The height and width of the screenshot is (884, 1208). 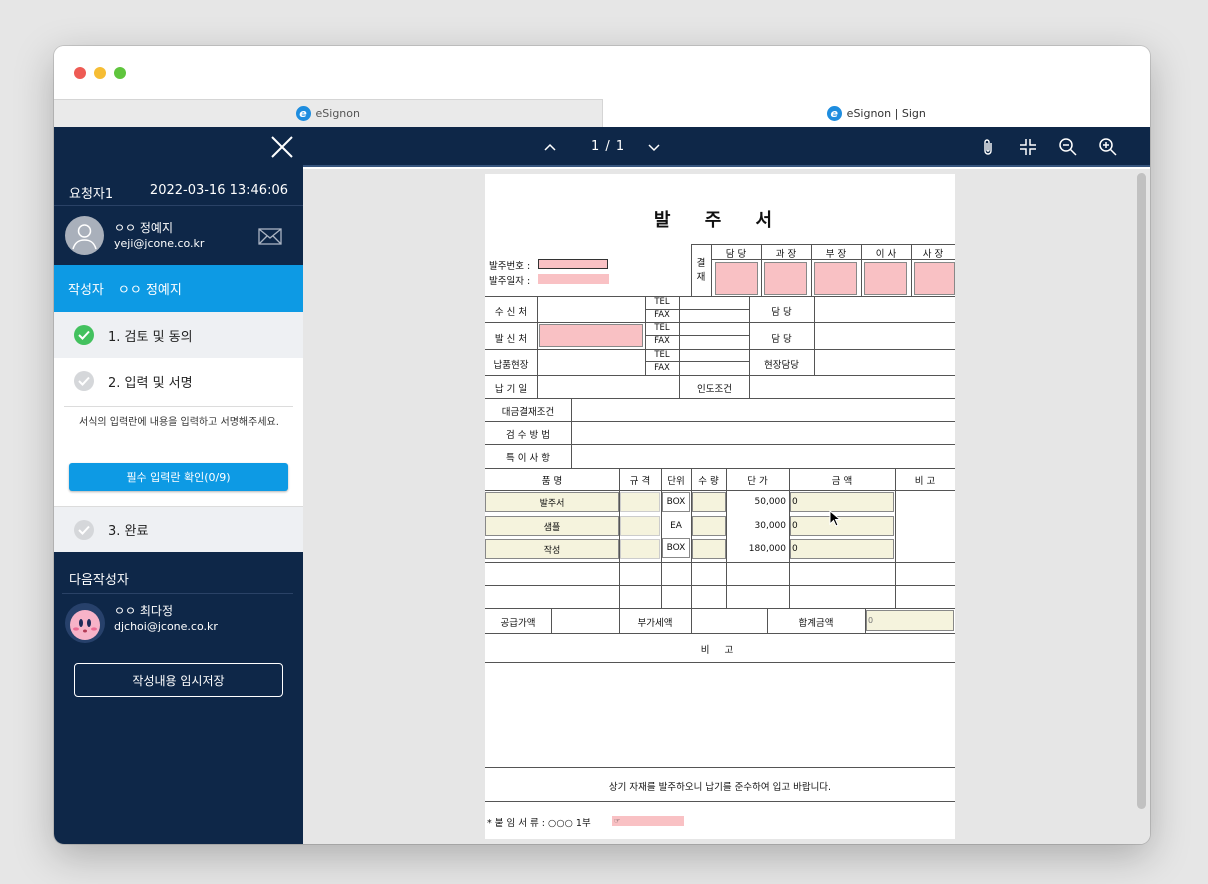 I want to click on item-price-field: 180,000, so click(x=758, y=549).